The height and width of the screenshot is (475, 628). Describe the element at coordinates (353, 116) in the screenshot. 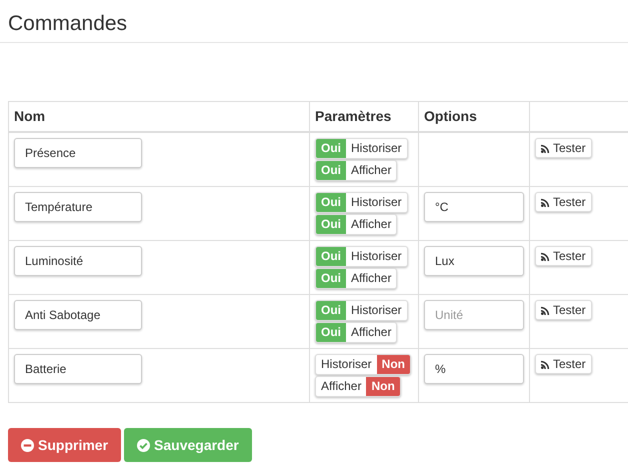

I see `column-header: Paramètres` at that location.